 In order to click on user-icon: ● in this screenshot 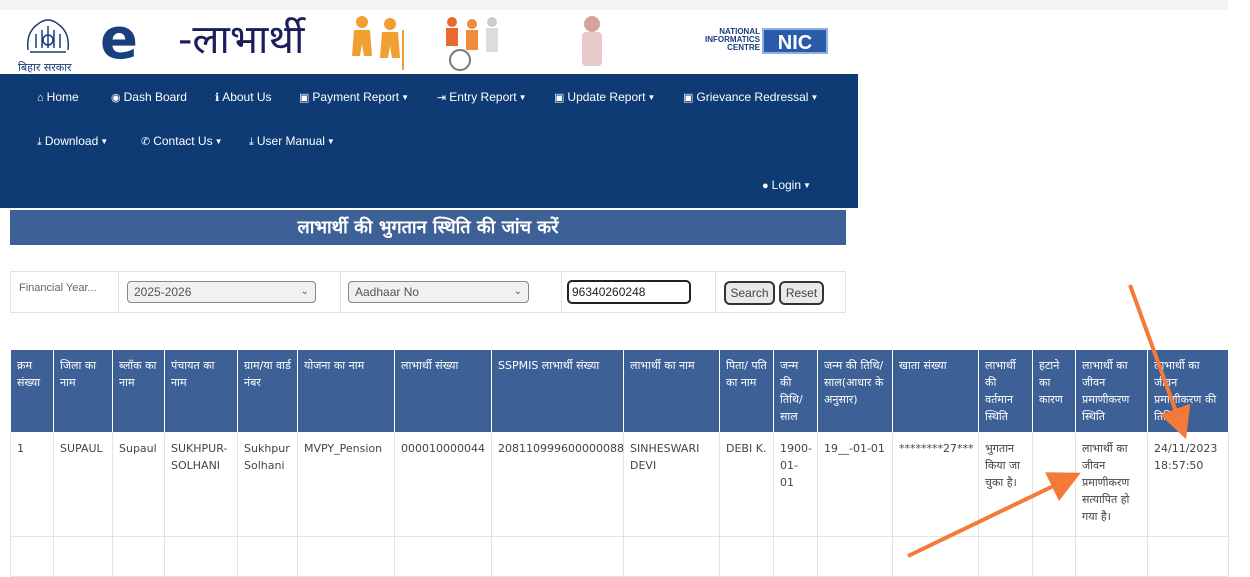, I will do `click(765, 186)`.